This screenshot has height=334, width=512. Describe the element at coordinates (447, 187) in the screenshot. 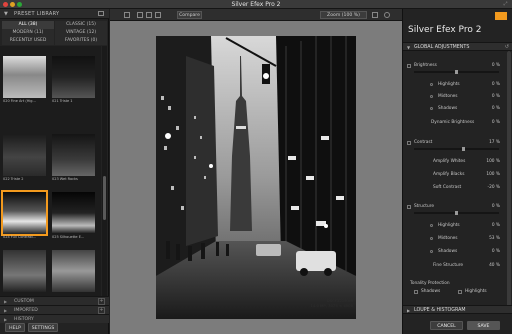

I see `soft-contrast-label: Soft Contrast` at that location.